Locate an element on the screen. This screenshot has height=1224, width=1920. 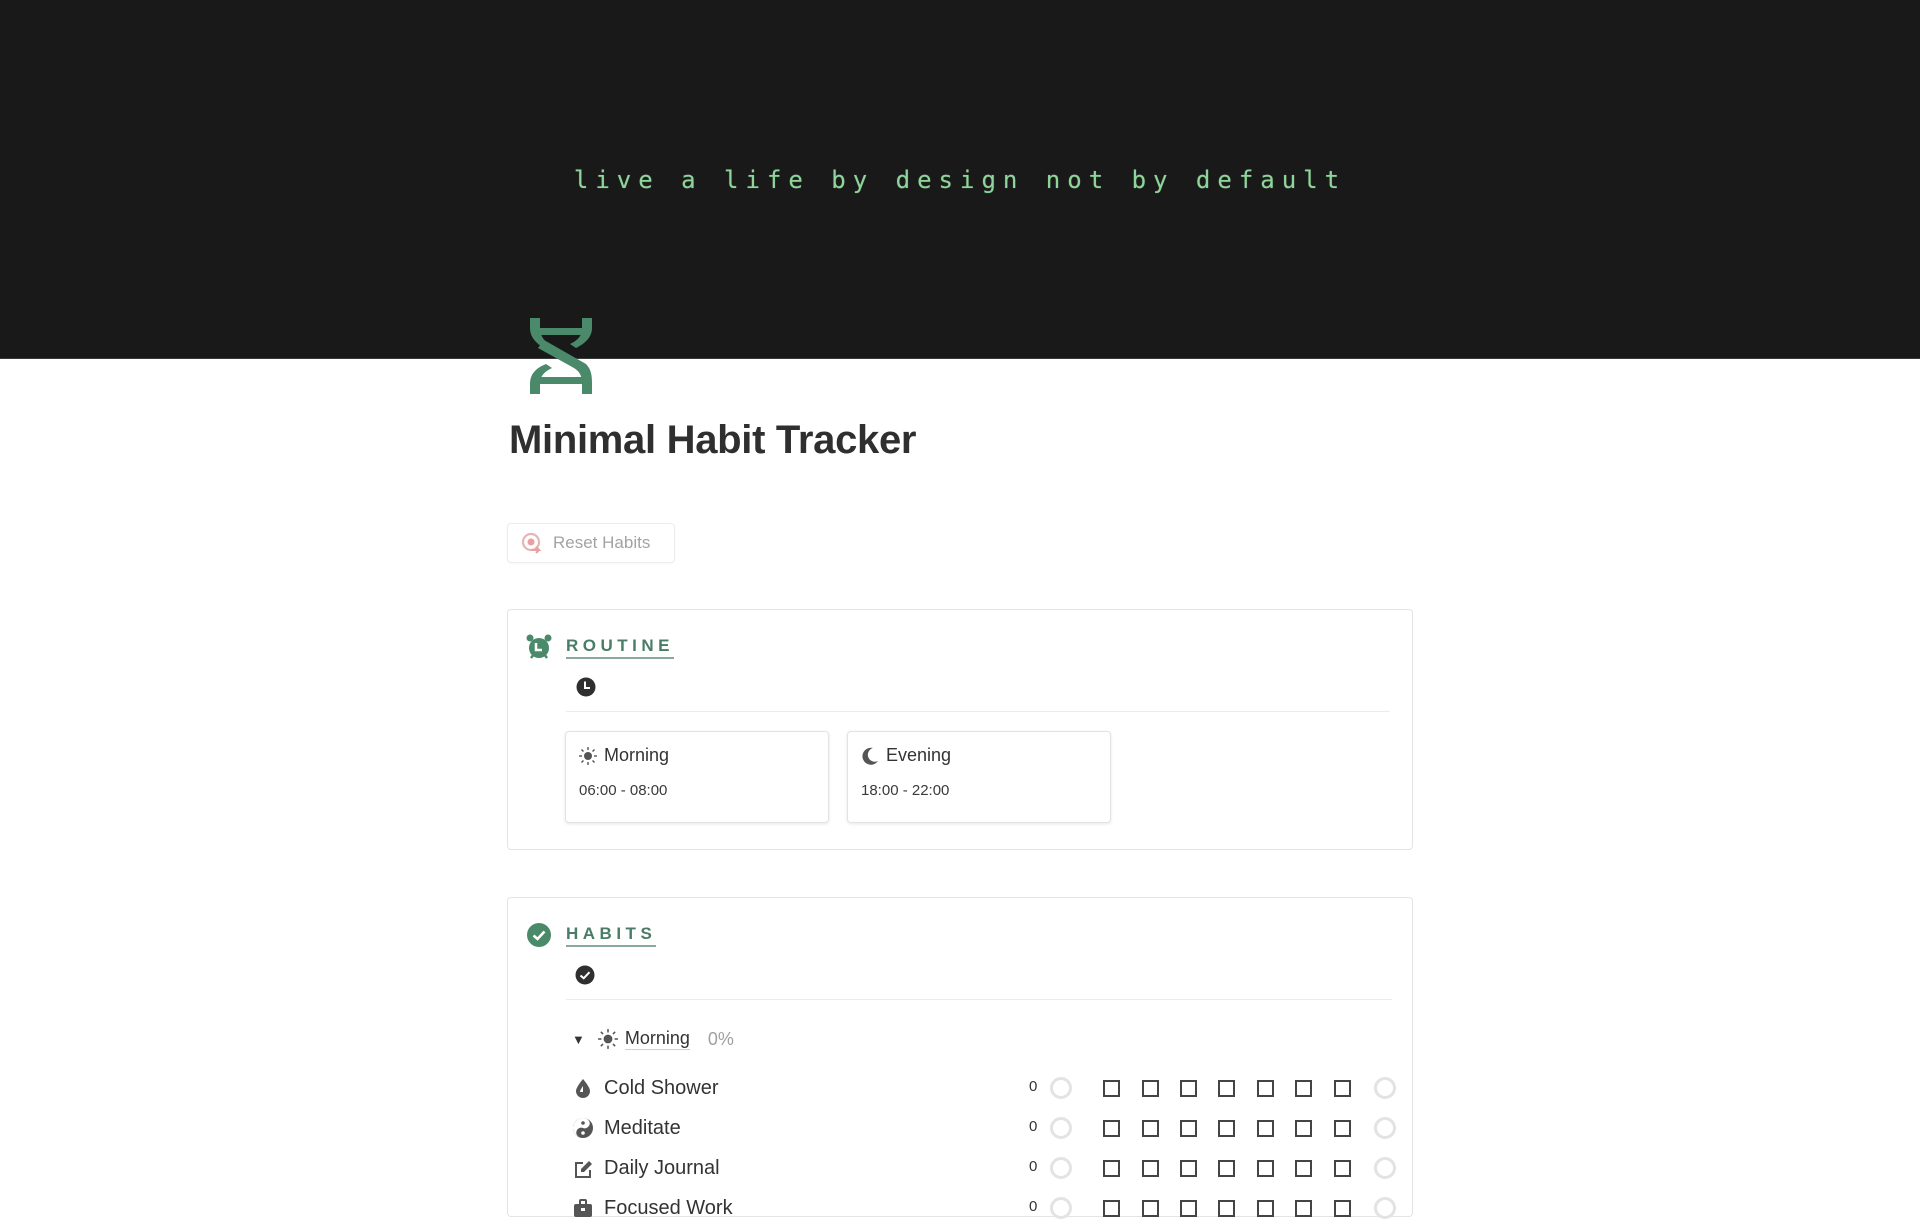
reset-habits-button: Reset Habits is located at coordinates (591, 543).